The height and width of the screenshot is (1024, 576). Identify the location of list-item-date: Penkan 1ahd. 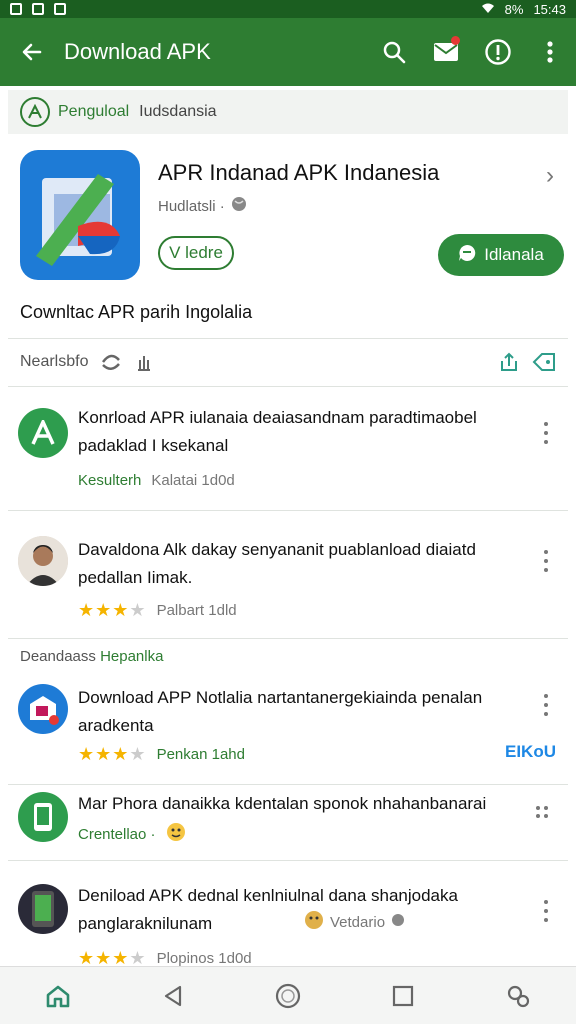
(200, 754).